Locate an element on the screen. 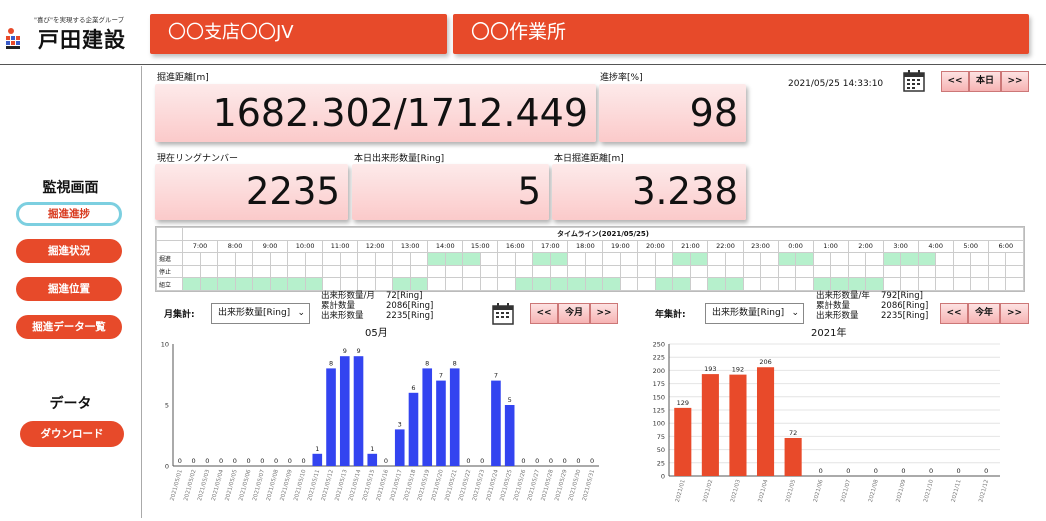 This screenshot has height=521, width=1046. chevron-down-icon: ⌄ is located at coordinates (795, 313).